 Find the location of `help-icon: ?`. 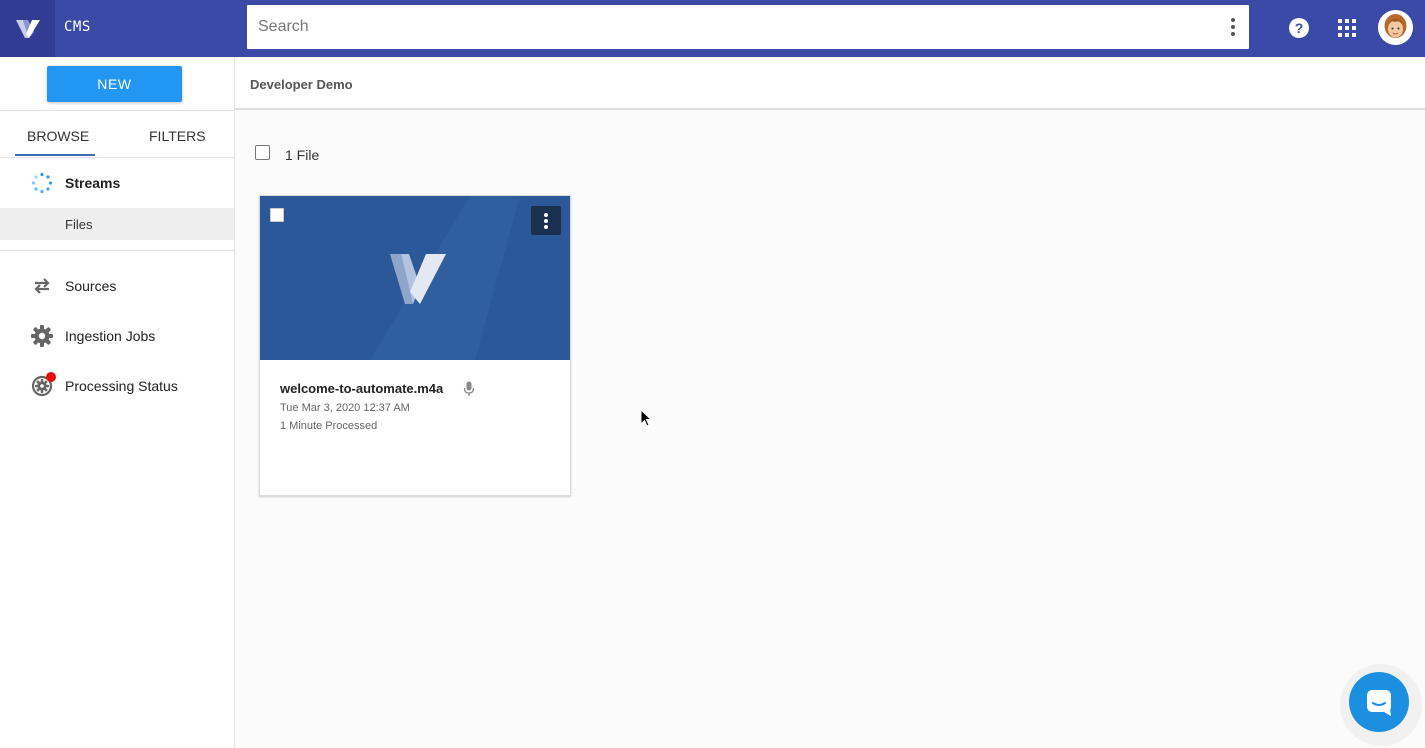

help-icon: ? is located at coordinates (1299, 28).